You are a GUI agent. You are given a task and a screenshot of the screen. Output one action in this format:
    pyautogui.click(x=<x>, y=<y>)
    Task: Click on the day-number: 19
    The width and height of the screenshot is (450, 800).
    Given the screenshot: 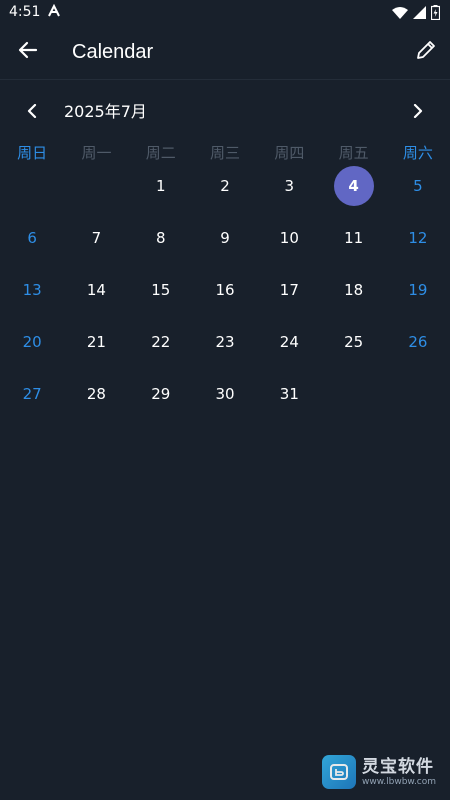 What is the action you would take?
    pyautogui.click(x=418, y=290)
    